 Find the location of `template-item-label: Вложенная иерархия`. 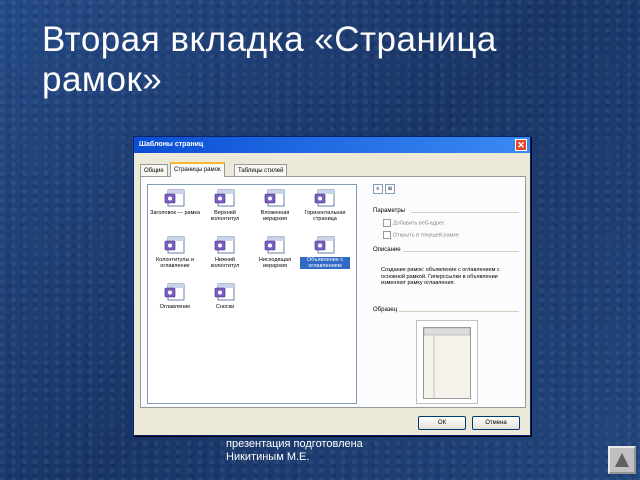

template-item-label: Вложенная иерархия is located at coordinates (275, 216).